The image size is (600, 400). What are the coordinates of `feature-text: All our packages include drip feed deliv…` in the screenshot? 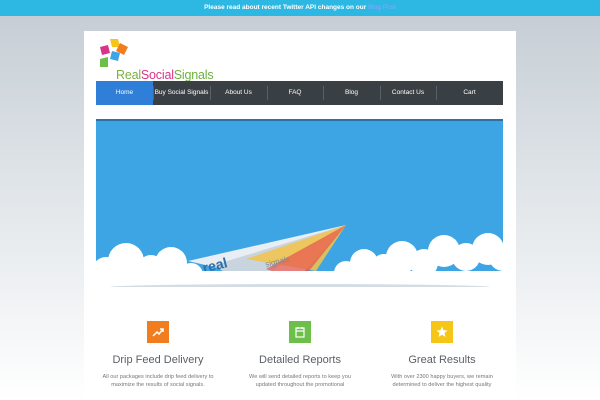 It's located at (158, 381).